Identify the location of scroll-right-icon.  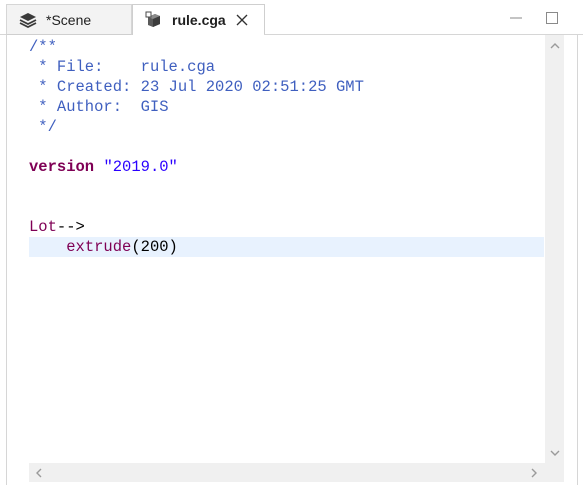
(533, 472).